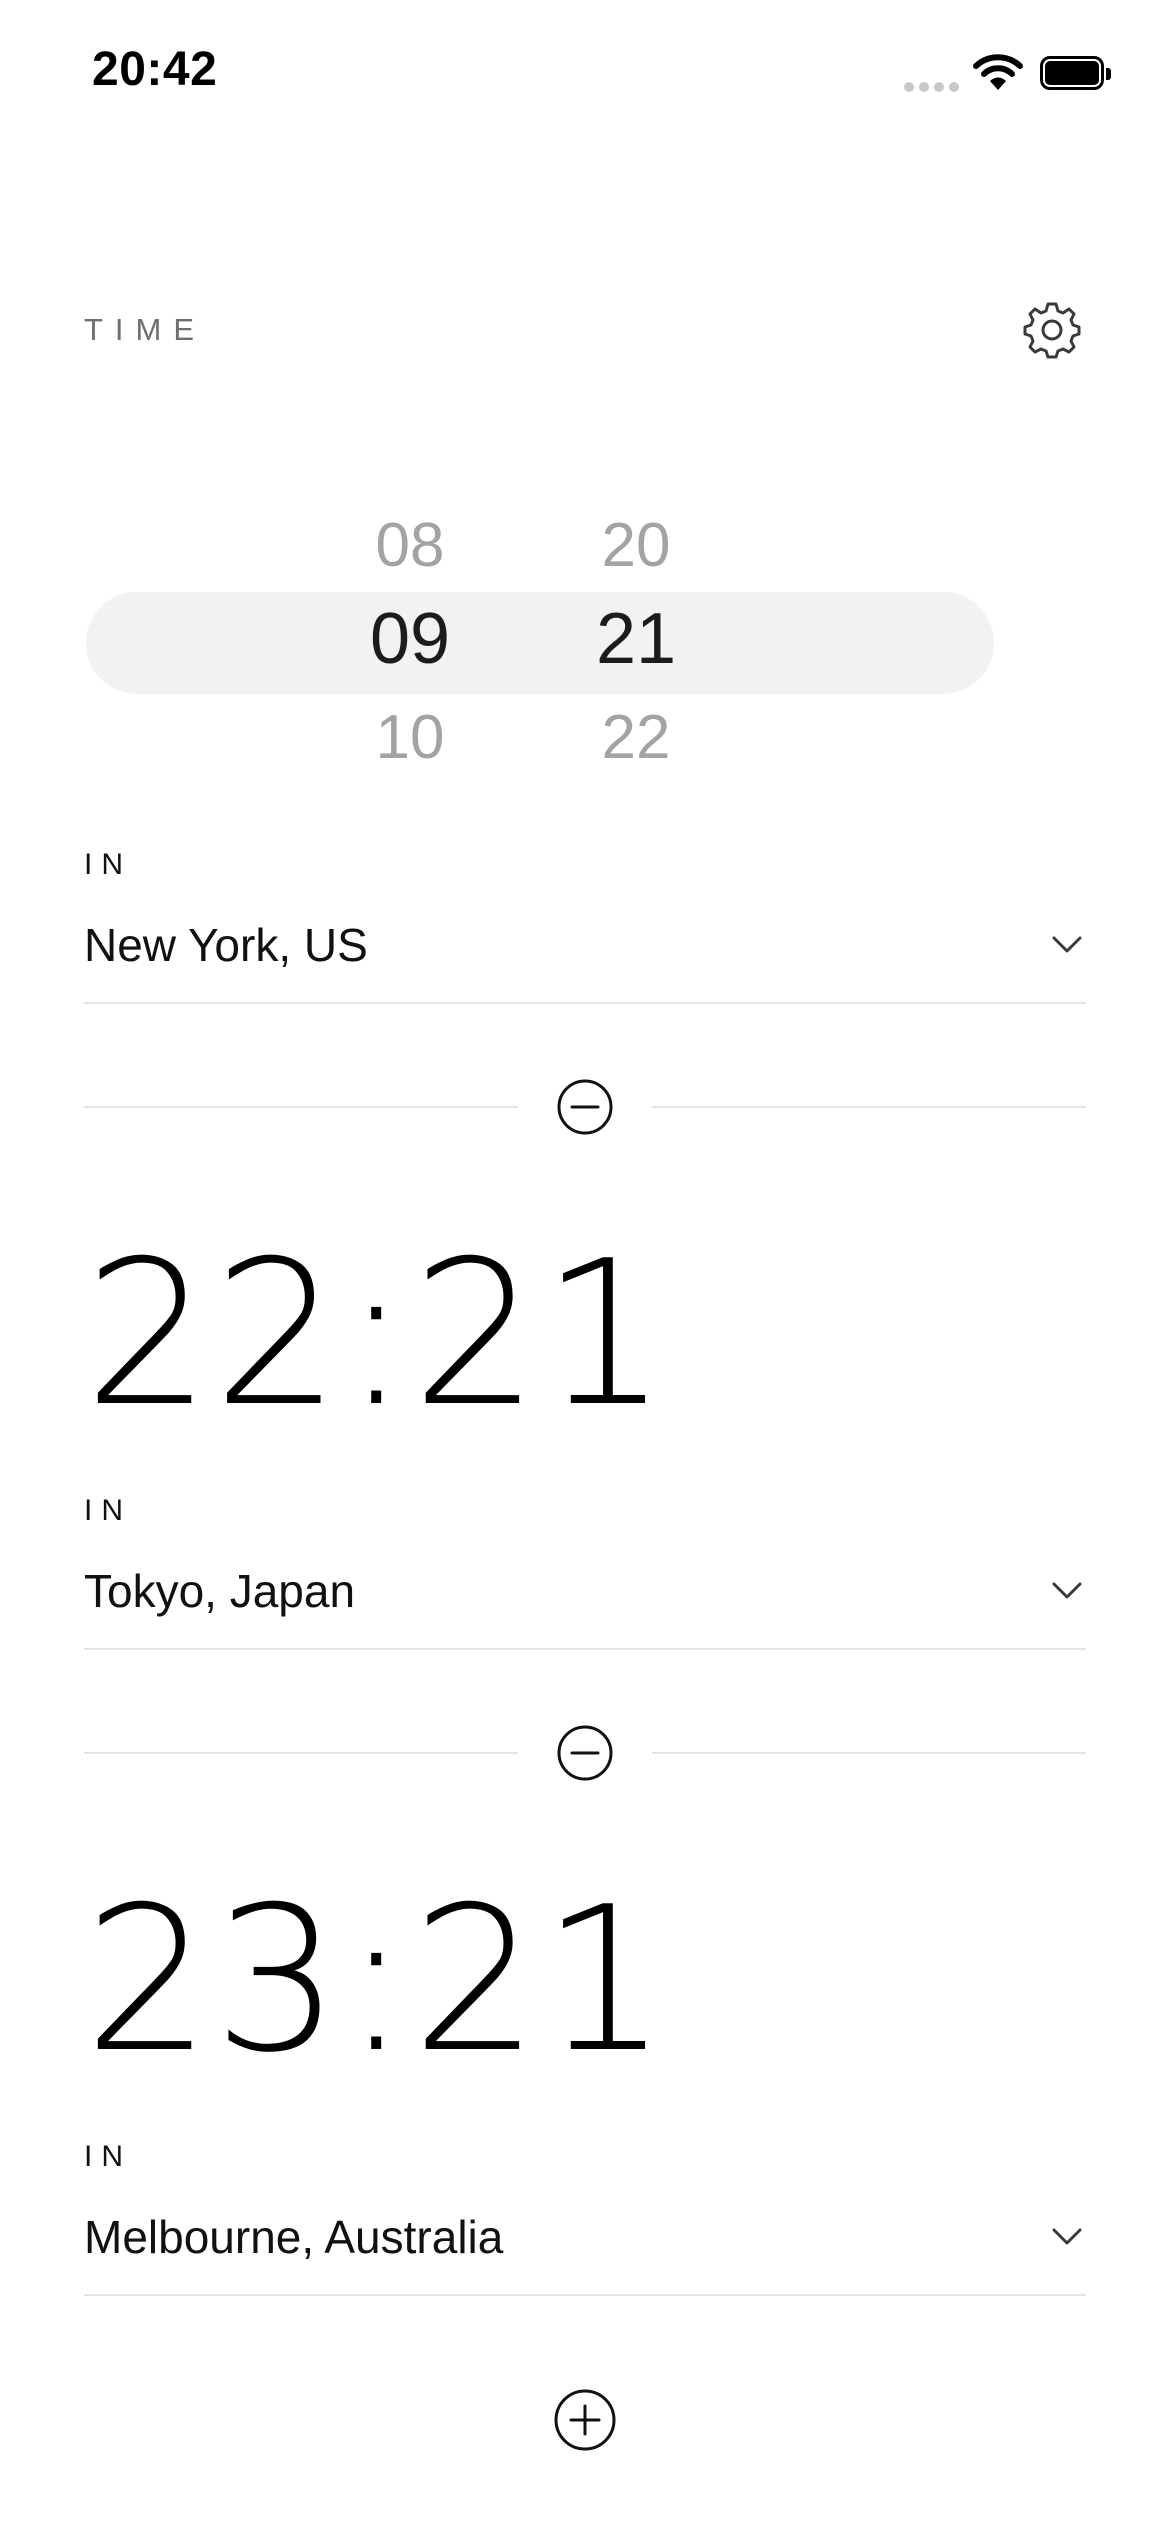 This screenshot has width=1170, height=2532. Describe the element at coordinates (108, 864) in the screenshot. I see `source-in-label: IN` at that location.